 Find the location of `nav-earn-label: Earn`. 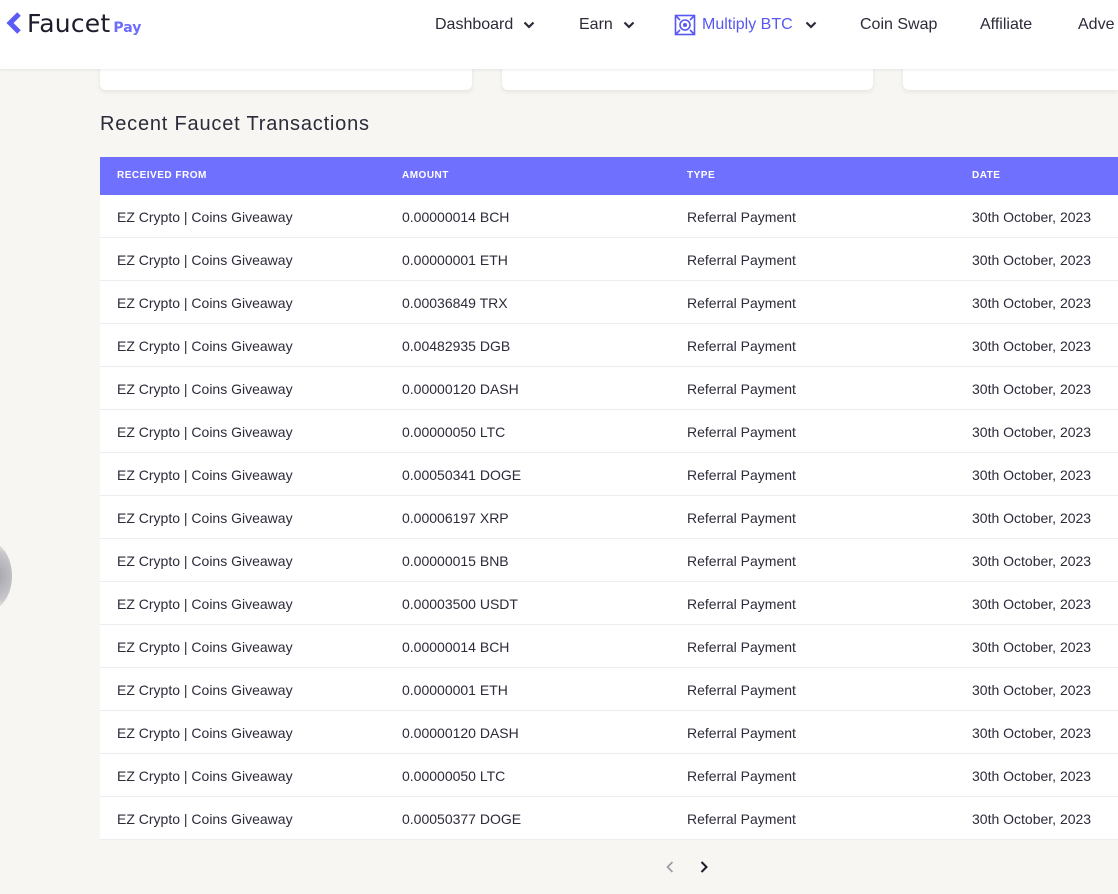

nav-earn-label: Earn is located at coordinates (596, 24).